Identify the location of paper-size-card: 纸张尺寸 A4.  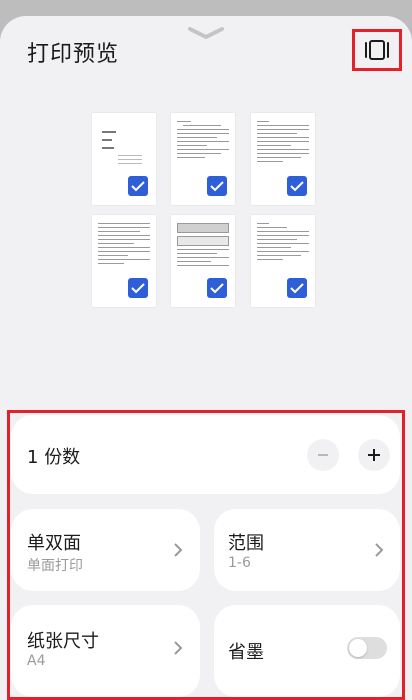
(105, 651).